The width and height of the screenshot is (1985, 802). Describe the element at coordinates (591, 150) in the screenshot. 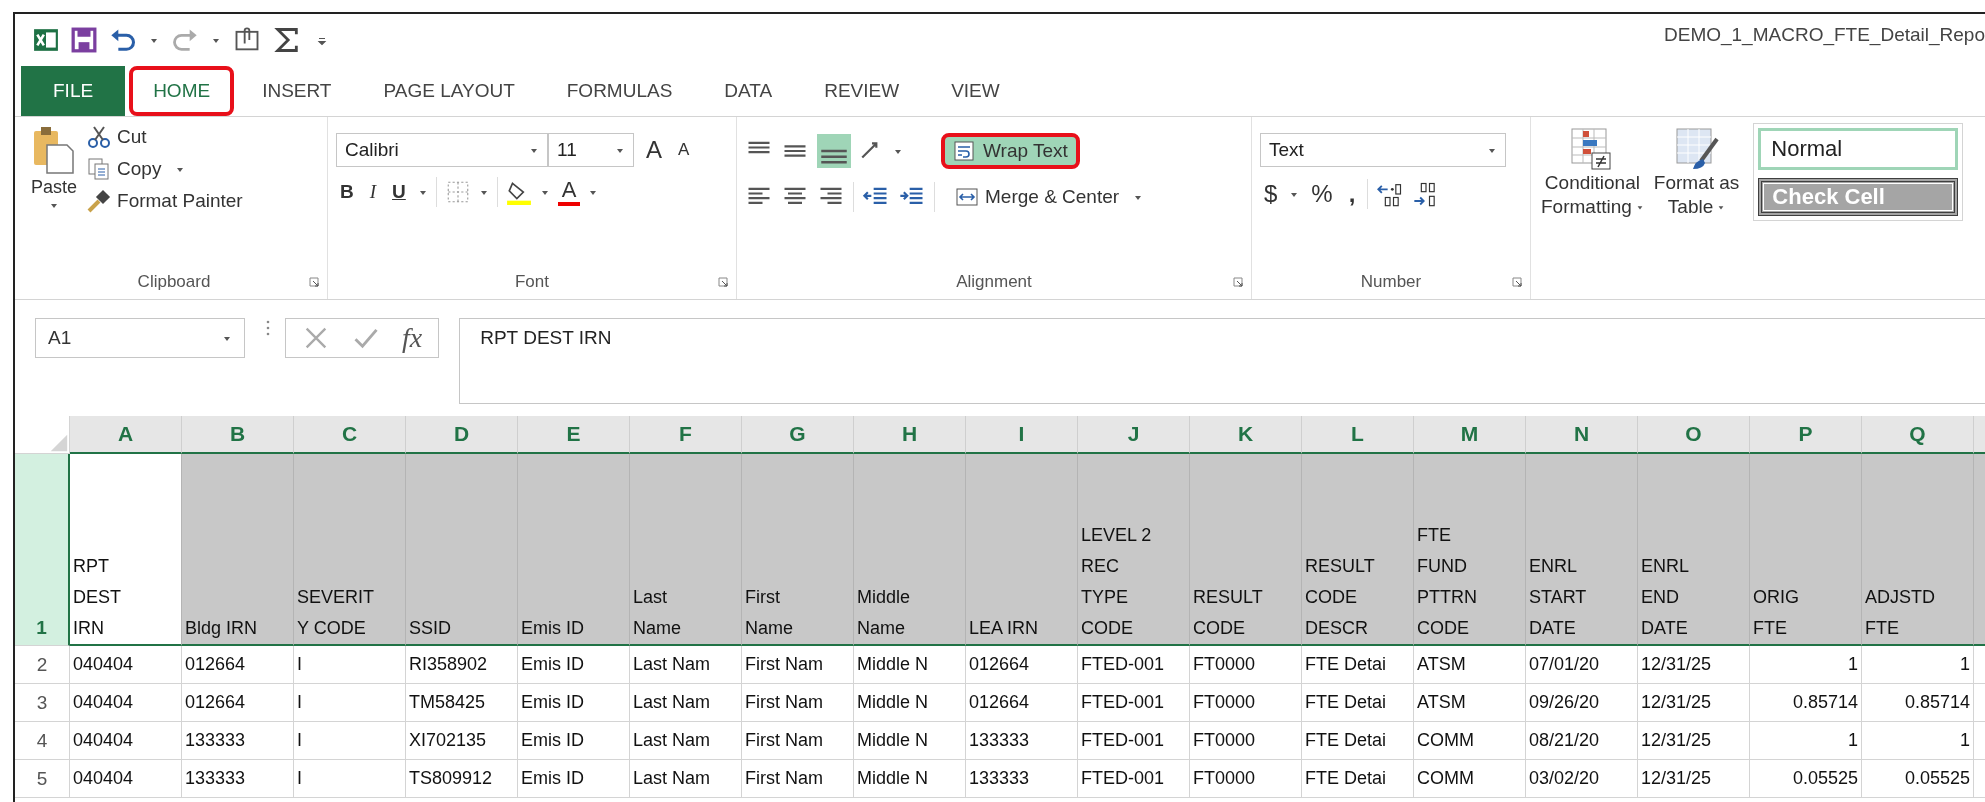

I see `font-size-dropdown: 11` at that location.